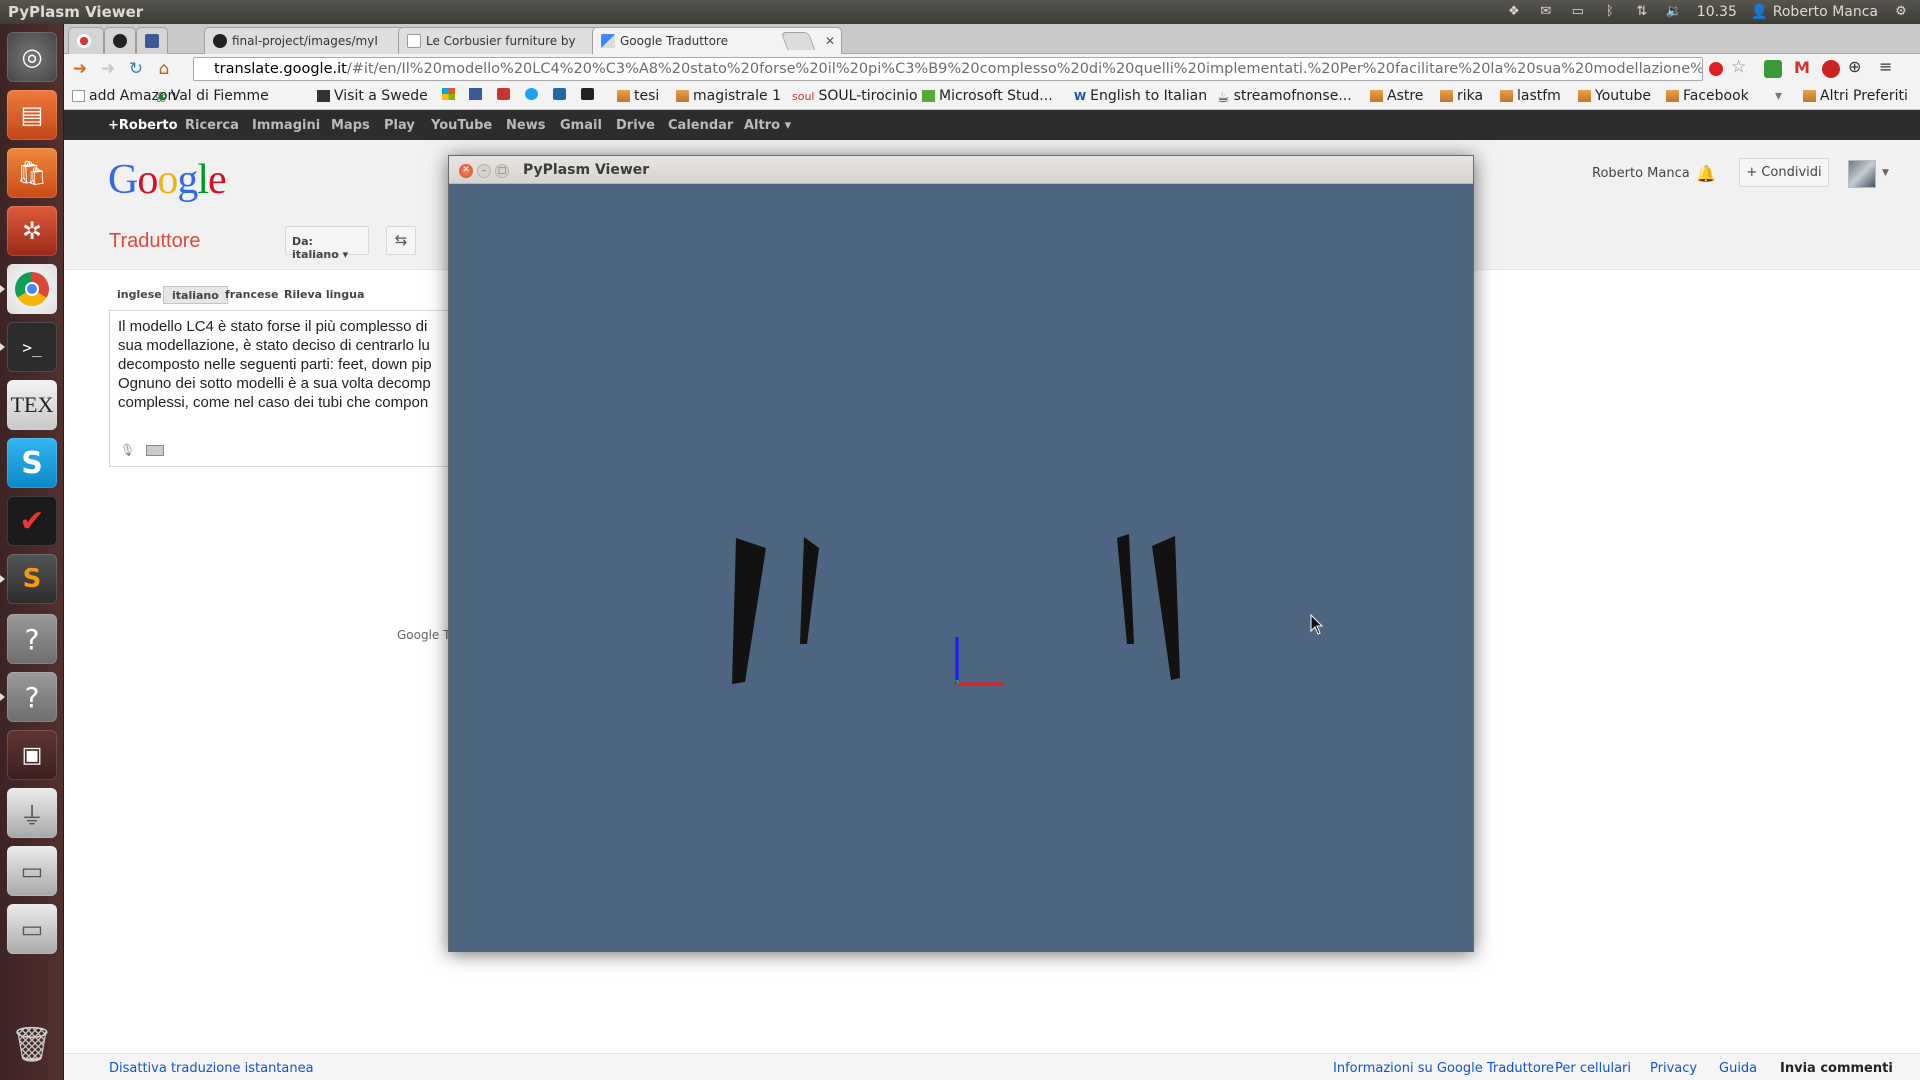 The image size is (1920, 1080). I want to click on google-bar-item: Drive, so click(635, 125).